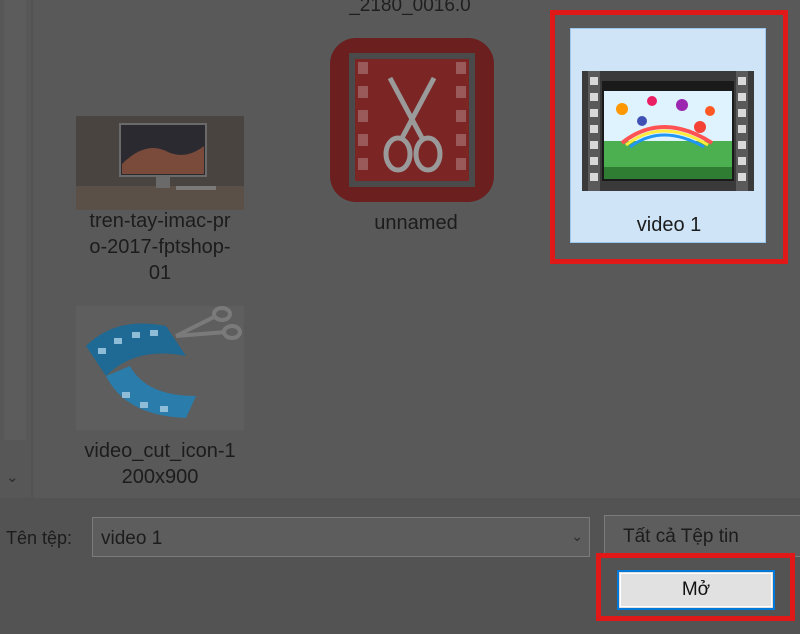 The image size is (800, 634). What do you see at coordinates (160, 368) in the screenshot?
I see `video-cut-blue-icon` at bounding box center [160, 368].